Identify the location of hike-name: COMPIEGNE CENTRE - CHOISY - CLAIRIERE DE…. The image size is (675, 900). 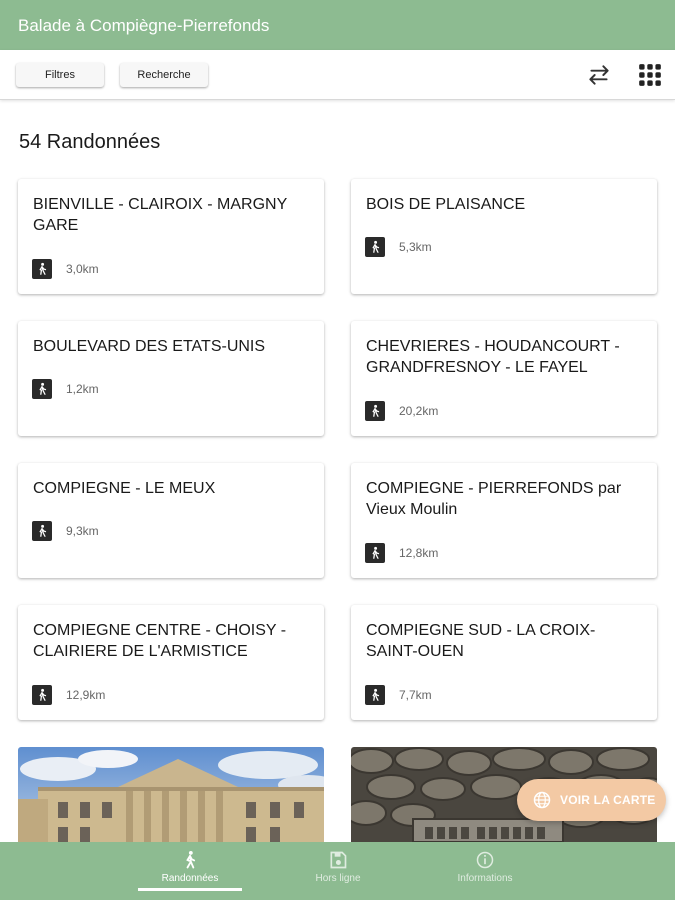
(160, 641).